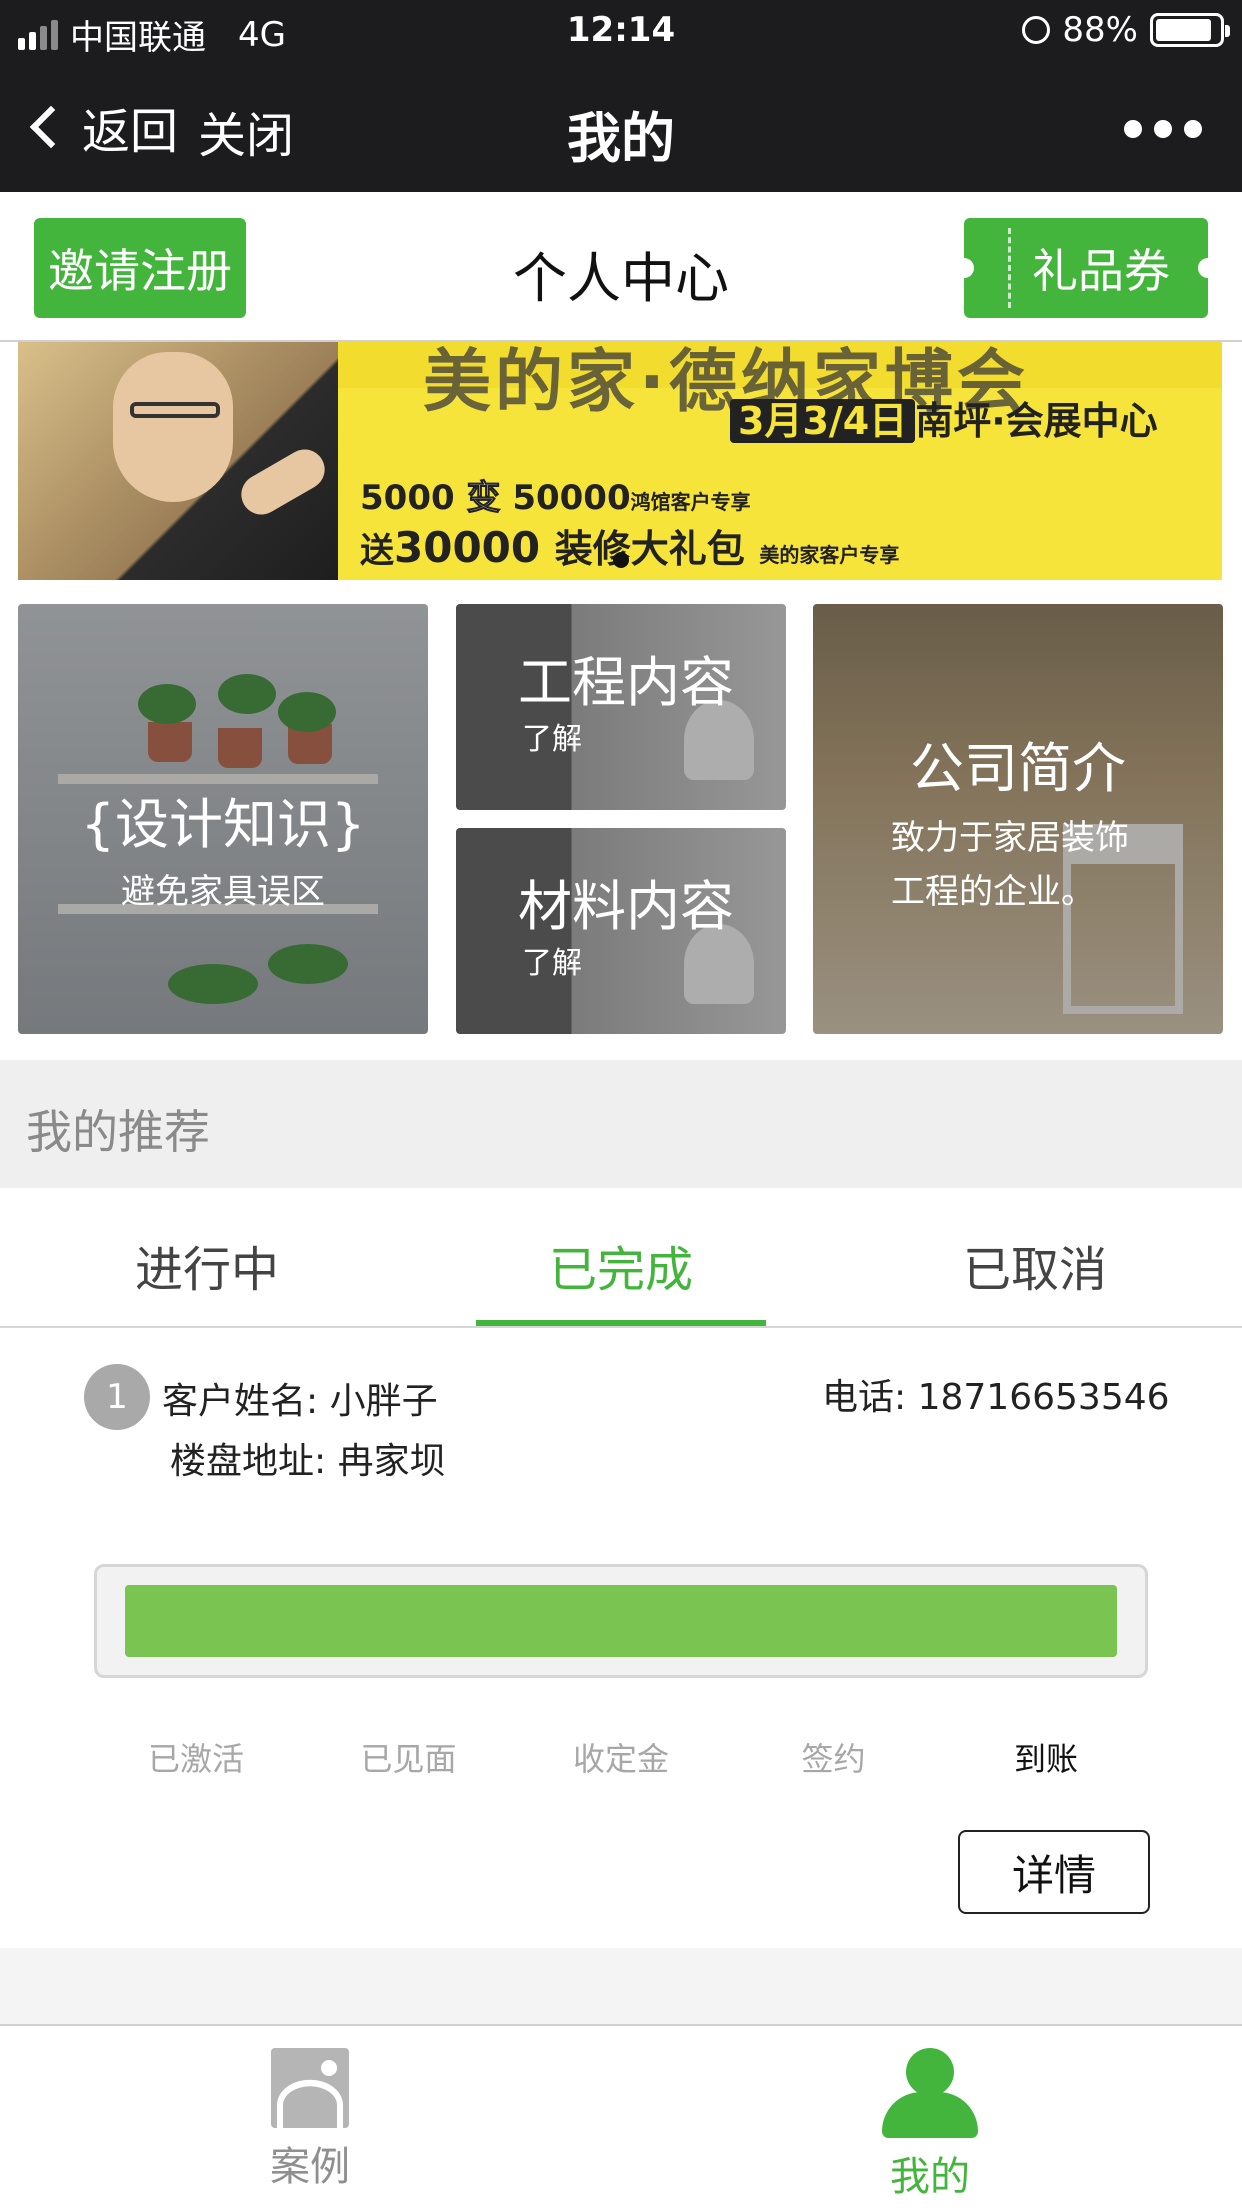 This screenshot has height=2208, width=1242. I want to click on battery-fill, so click(1183, 30).